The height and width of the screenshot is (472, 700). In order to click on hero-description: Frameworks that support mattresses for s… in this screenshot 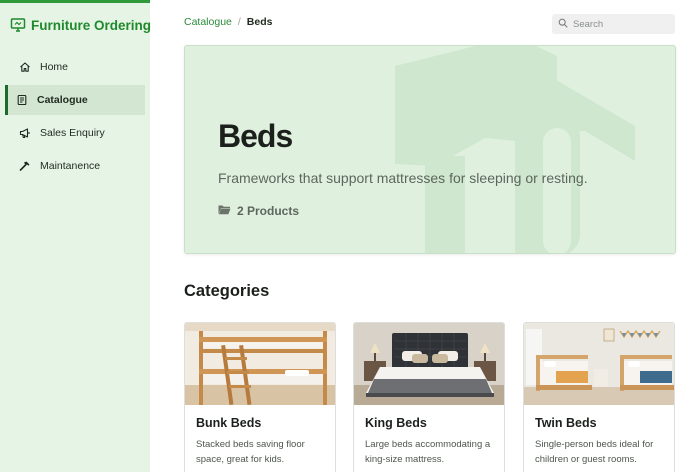, I will do `click(403, 178)`.